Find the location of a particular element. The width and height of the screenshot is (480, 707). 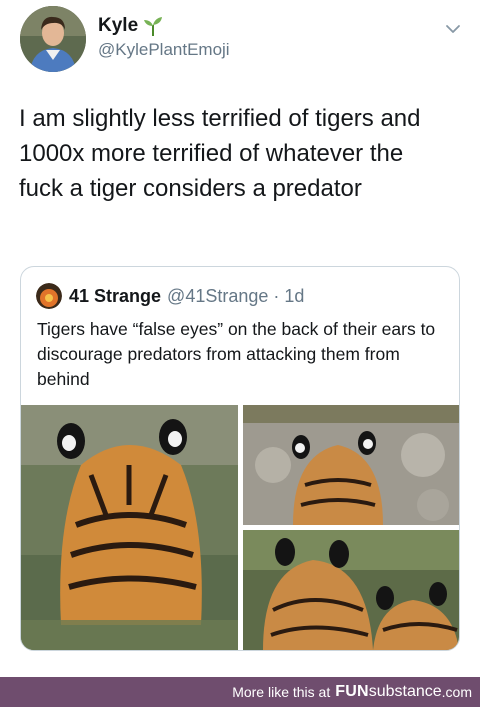

quoted-handle-time: @41Strange · 1d is located at coordinates (236, 295).